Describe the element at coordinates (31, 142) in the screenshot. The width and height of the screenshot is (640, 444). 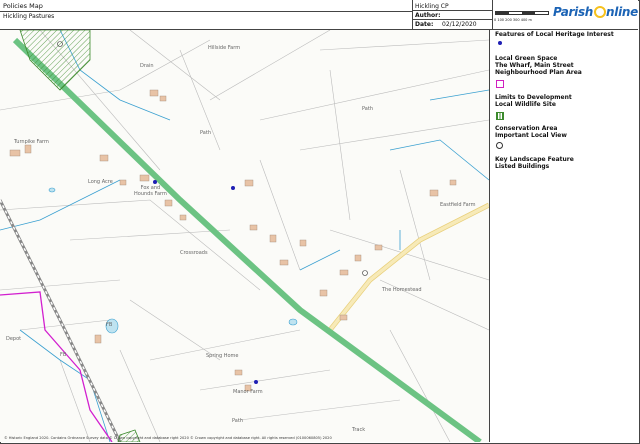
I see `label-turnpike-farm: Turnpike Farm` at that location.